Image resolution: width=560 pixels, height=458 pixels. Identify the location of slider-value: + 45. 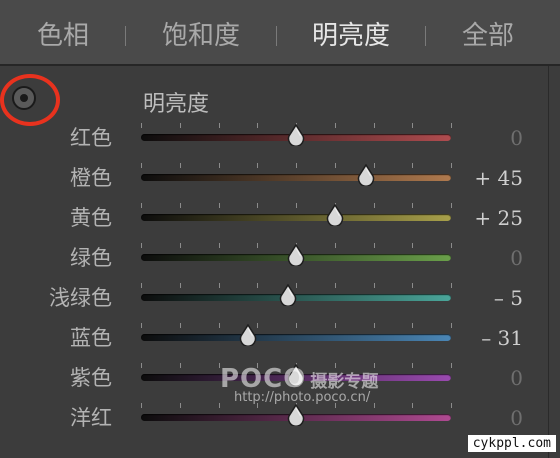
(498, 178).